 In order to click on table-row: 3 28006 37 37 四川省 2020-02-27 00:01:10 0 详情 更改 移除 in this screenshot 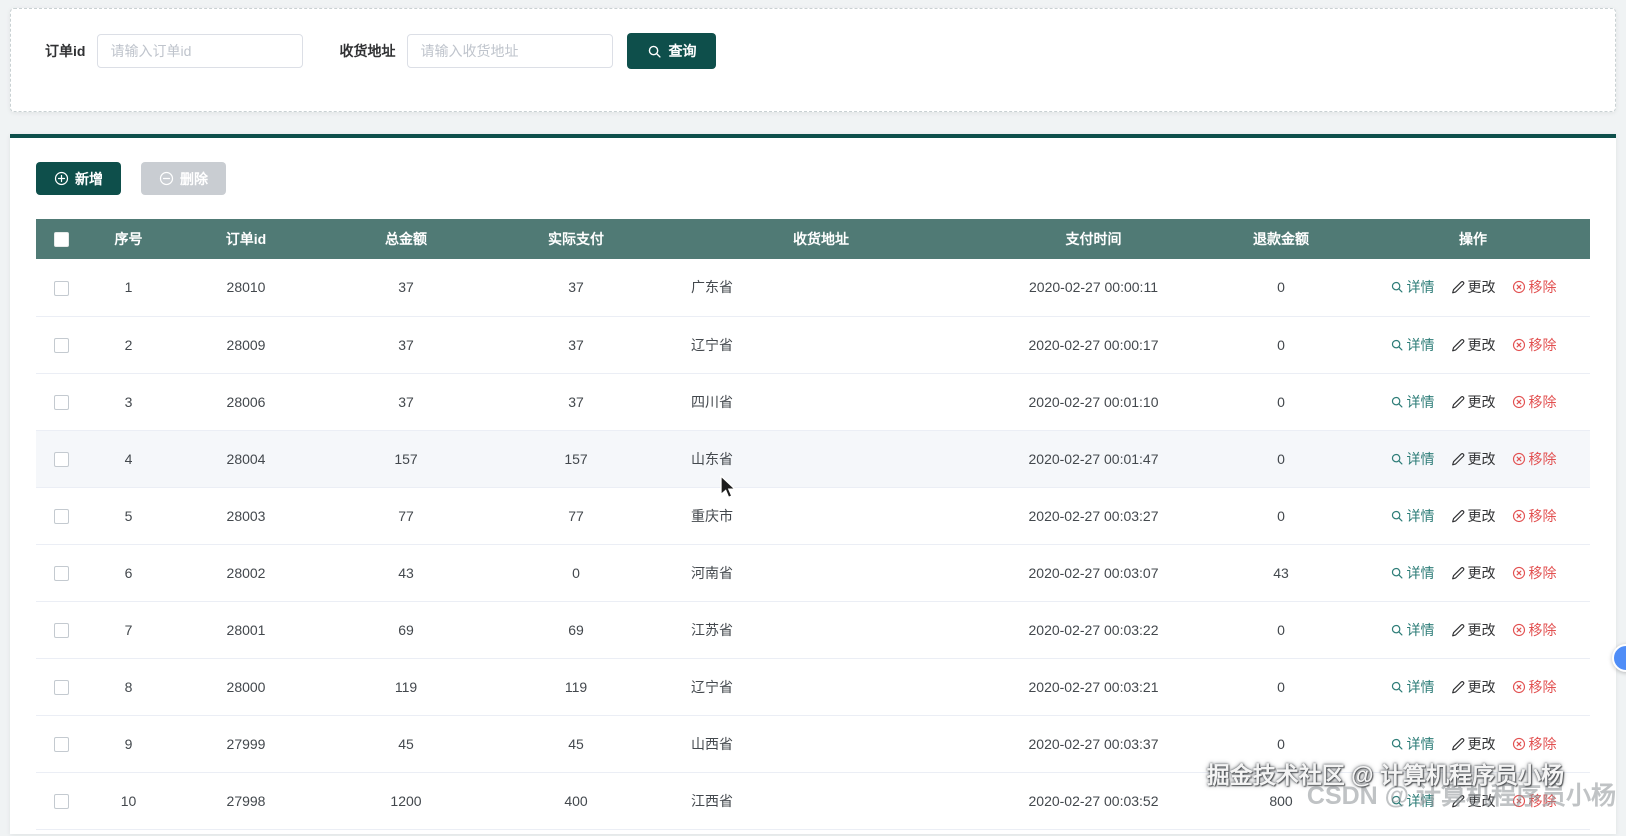, I will do `click(813, 402)`.